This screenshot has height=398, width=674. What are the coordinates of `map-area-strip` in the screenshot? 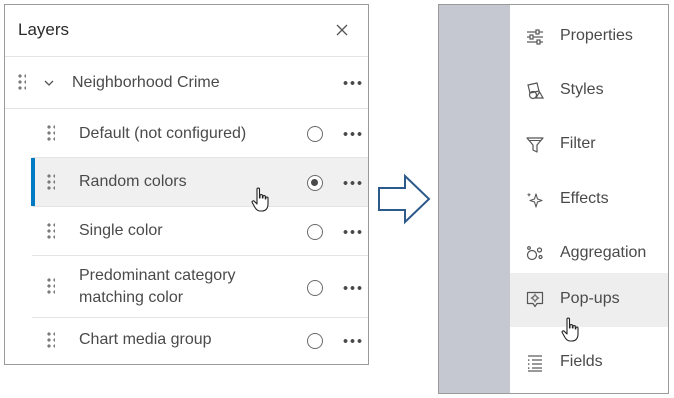 It's located at (474, 199).